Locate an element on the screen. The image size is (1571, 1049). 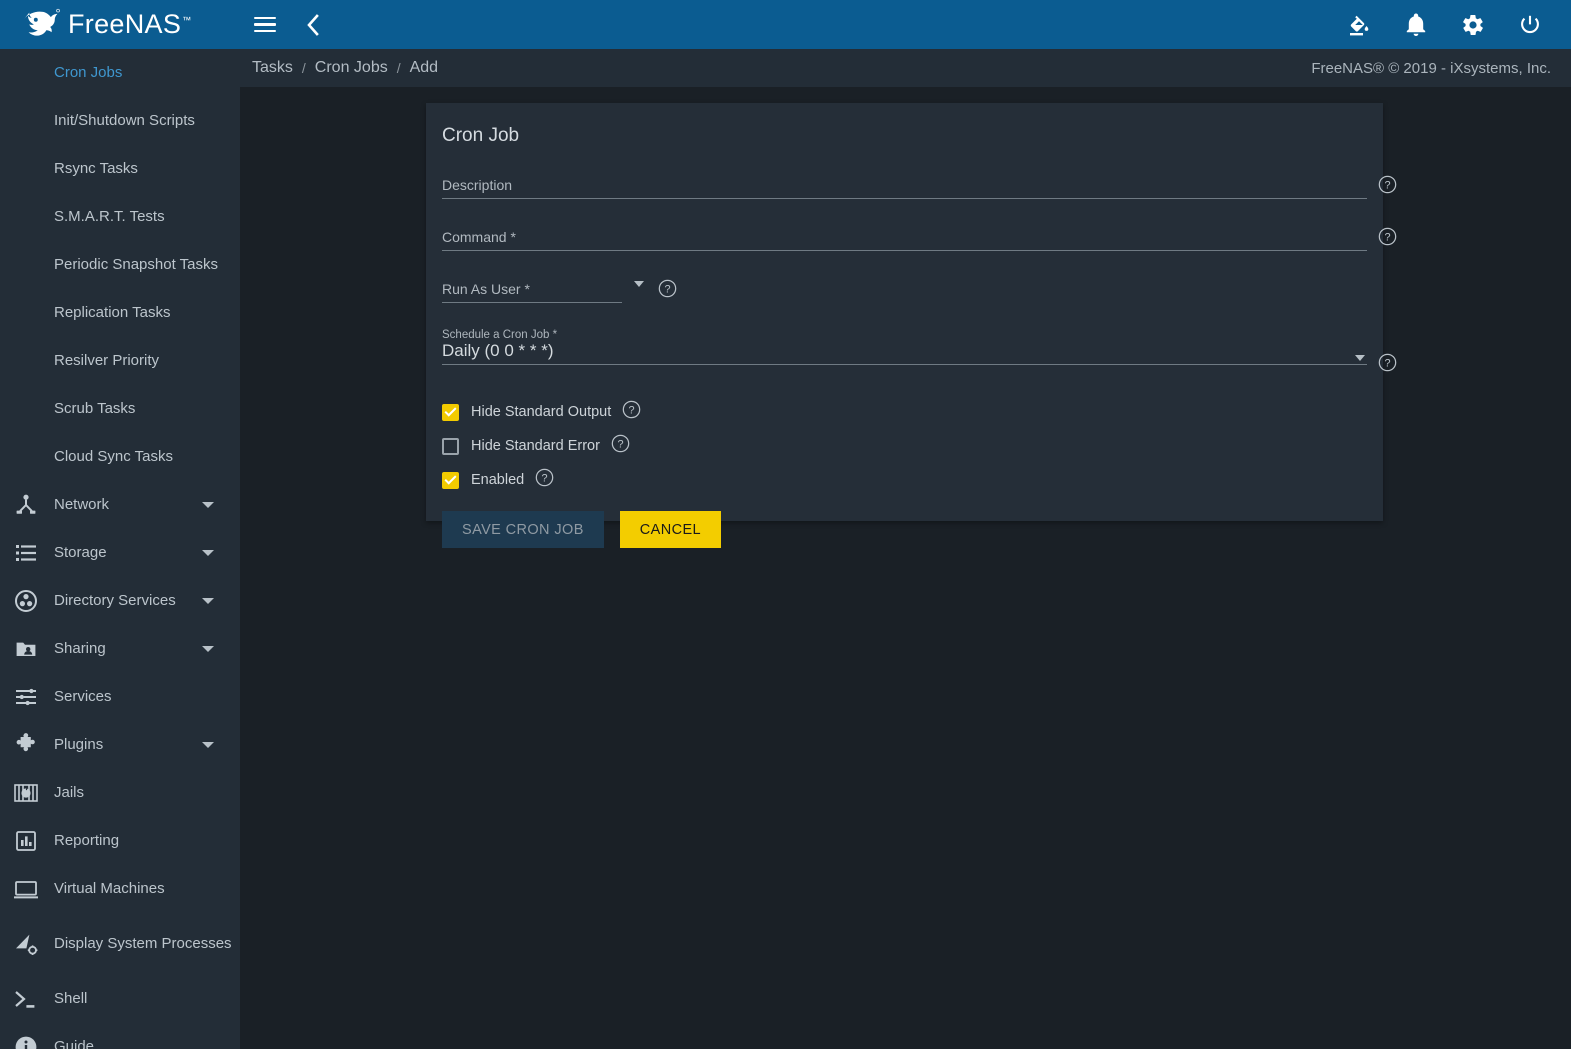
sidebar-item-scrub-tasks: Scrub Tasks is located at coordinates (120, 409).